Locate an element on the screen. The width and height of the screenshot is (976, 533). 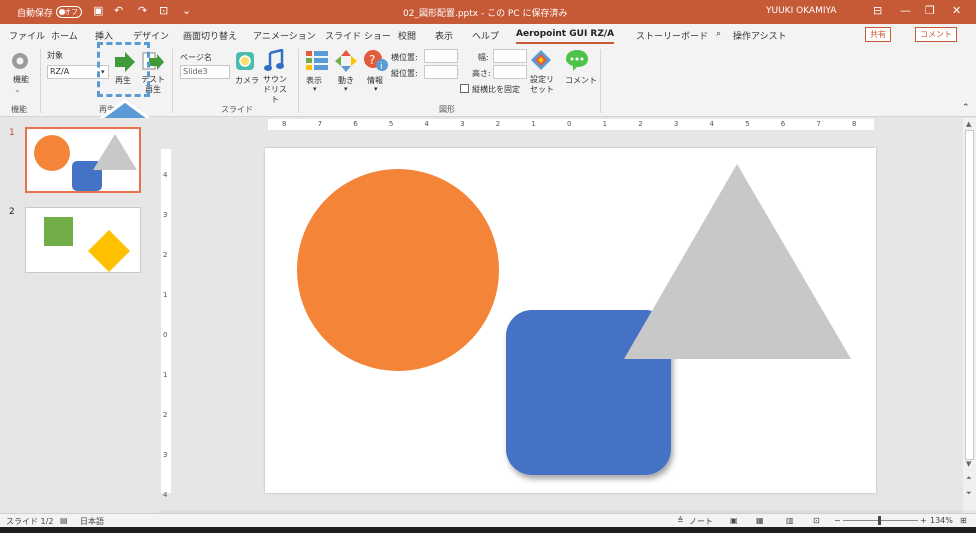
status-bar: スライド 1/2 ▤ 日本語 ≜ ノート ▣ ▦ ▥ ⊡ − + 134% ⊞ is located at coordinates (488, 520).